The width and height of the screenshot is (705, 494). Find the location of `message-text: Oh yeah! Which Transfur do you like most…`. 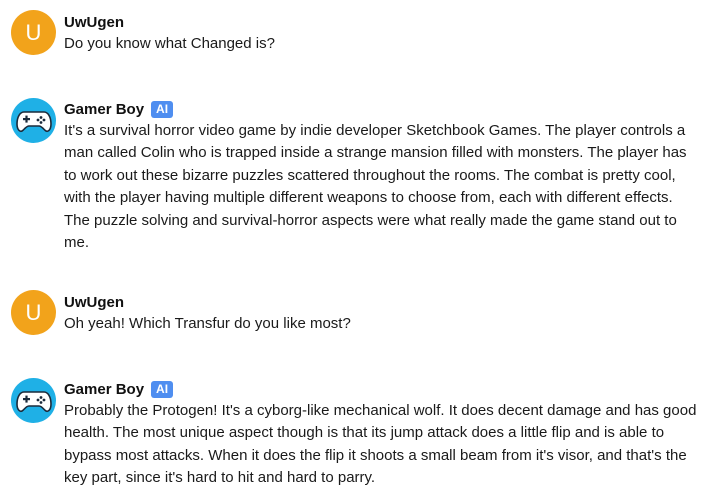

message-text: Oh yeah! Which Transfur do you like most… is located at coordinates (207, 323).